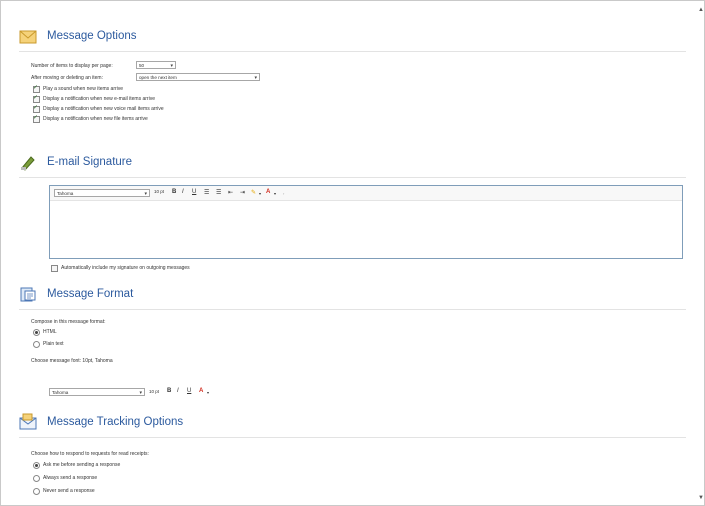  I want to click on vertical-scrollbar: ▲ ▼, so click(700, 253).